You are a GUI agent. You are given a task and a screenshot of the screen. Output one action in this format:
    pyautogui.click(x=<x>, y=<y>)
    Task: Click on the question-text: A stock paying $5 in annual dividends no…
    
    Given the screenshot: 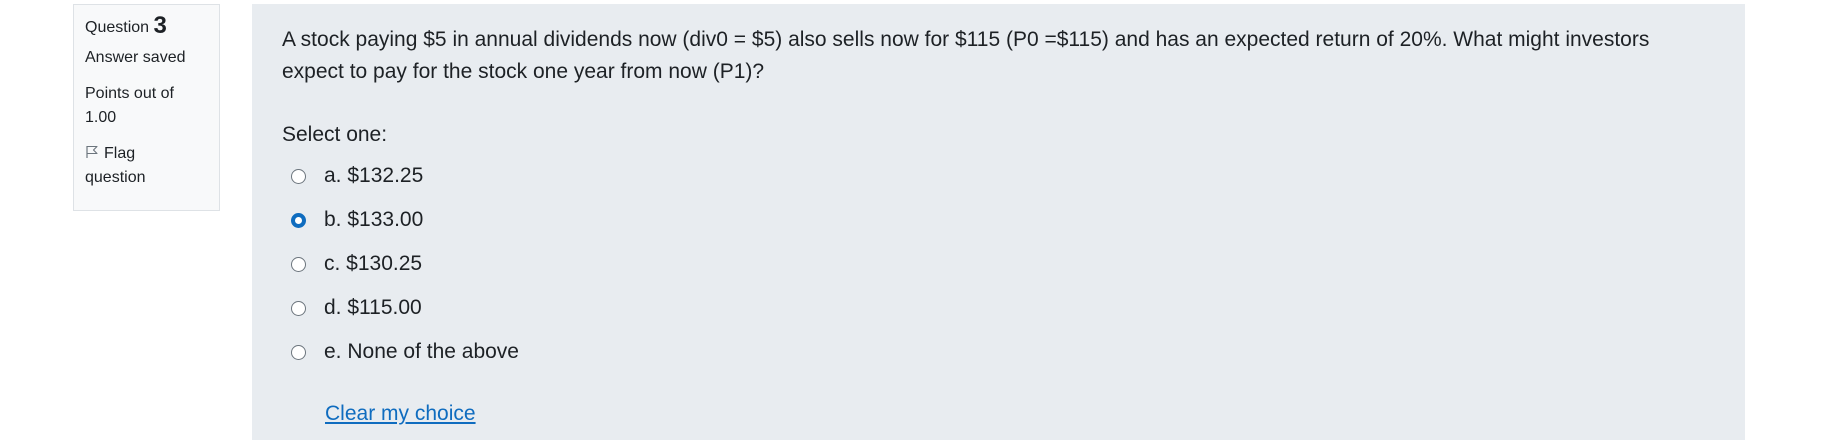 What is the action you would take?
    pyautogui.click(x=966, y=55)
    